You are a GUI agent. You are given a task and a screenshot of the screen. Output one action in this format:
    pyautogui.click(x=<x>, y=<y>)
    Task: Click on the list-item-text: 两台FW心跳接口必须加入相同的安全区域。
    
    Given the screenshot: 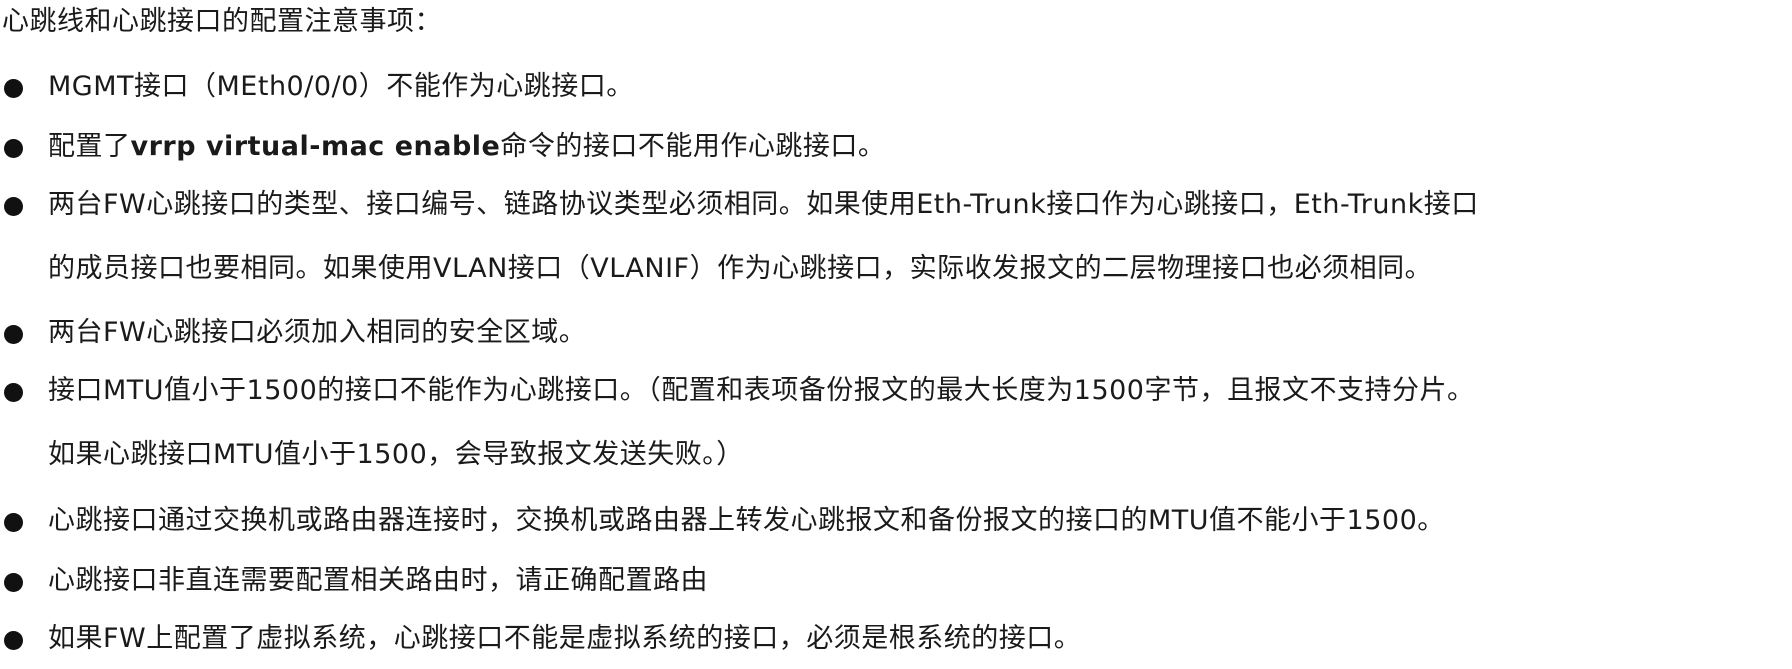 What is the action you would take?
    pyautogui.click(x=317, y=332)
    